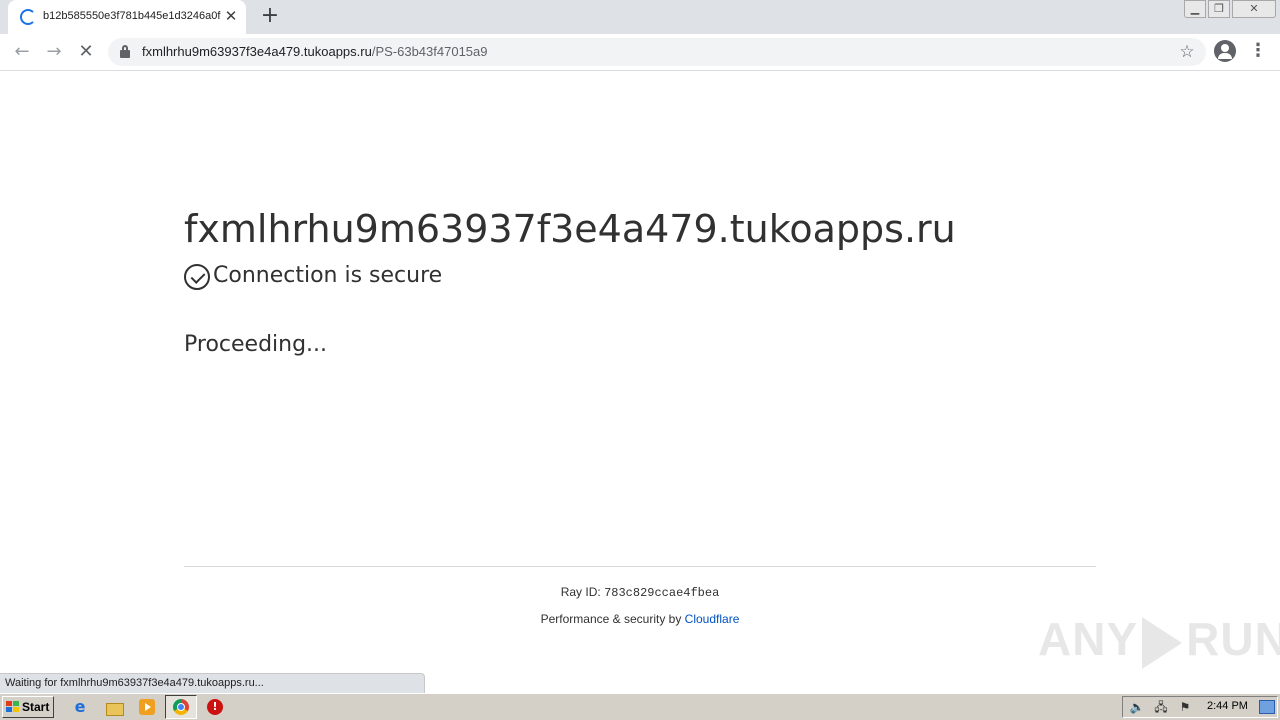  Describe the element at coordinates (36, 707) in the screenshot. I see `start-label: Start` at that location.